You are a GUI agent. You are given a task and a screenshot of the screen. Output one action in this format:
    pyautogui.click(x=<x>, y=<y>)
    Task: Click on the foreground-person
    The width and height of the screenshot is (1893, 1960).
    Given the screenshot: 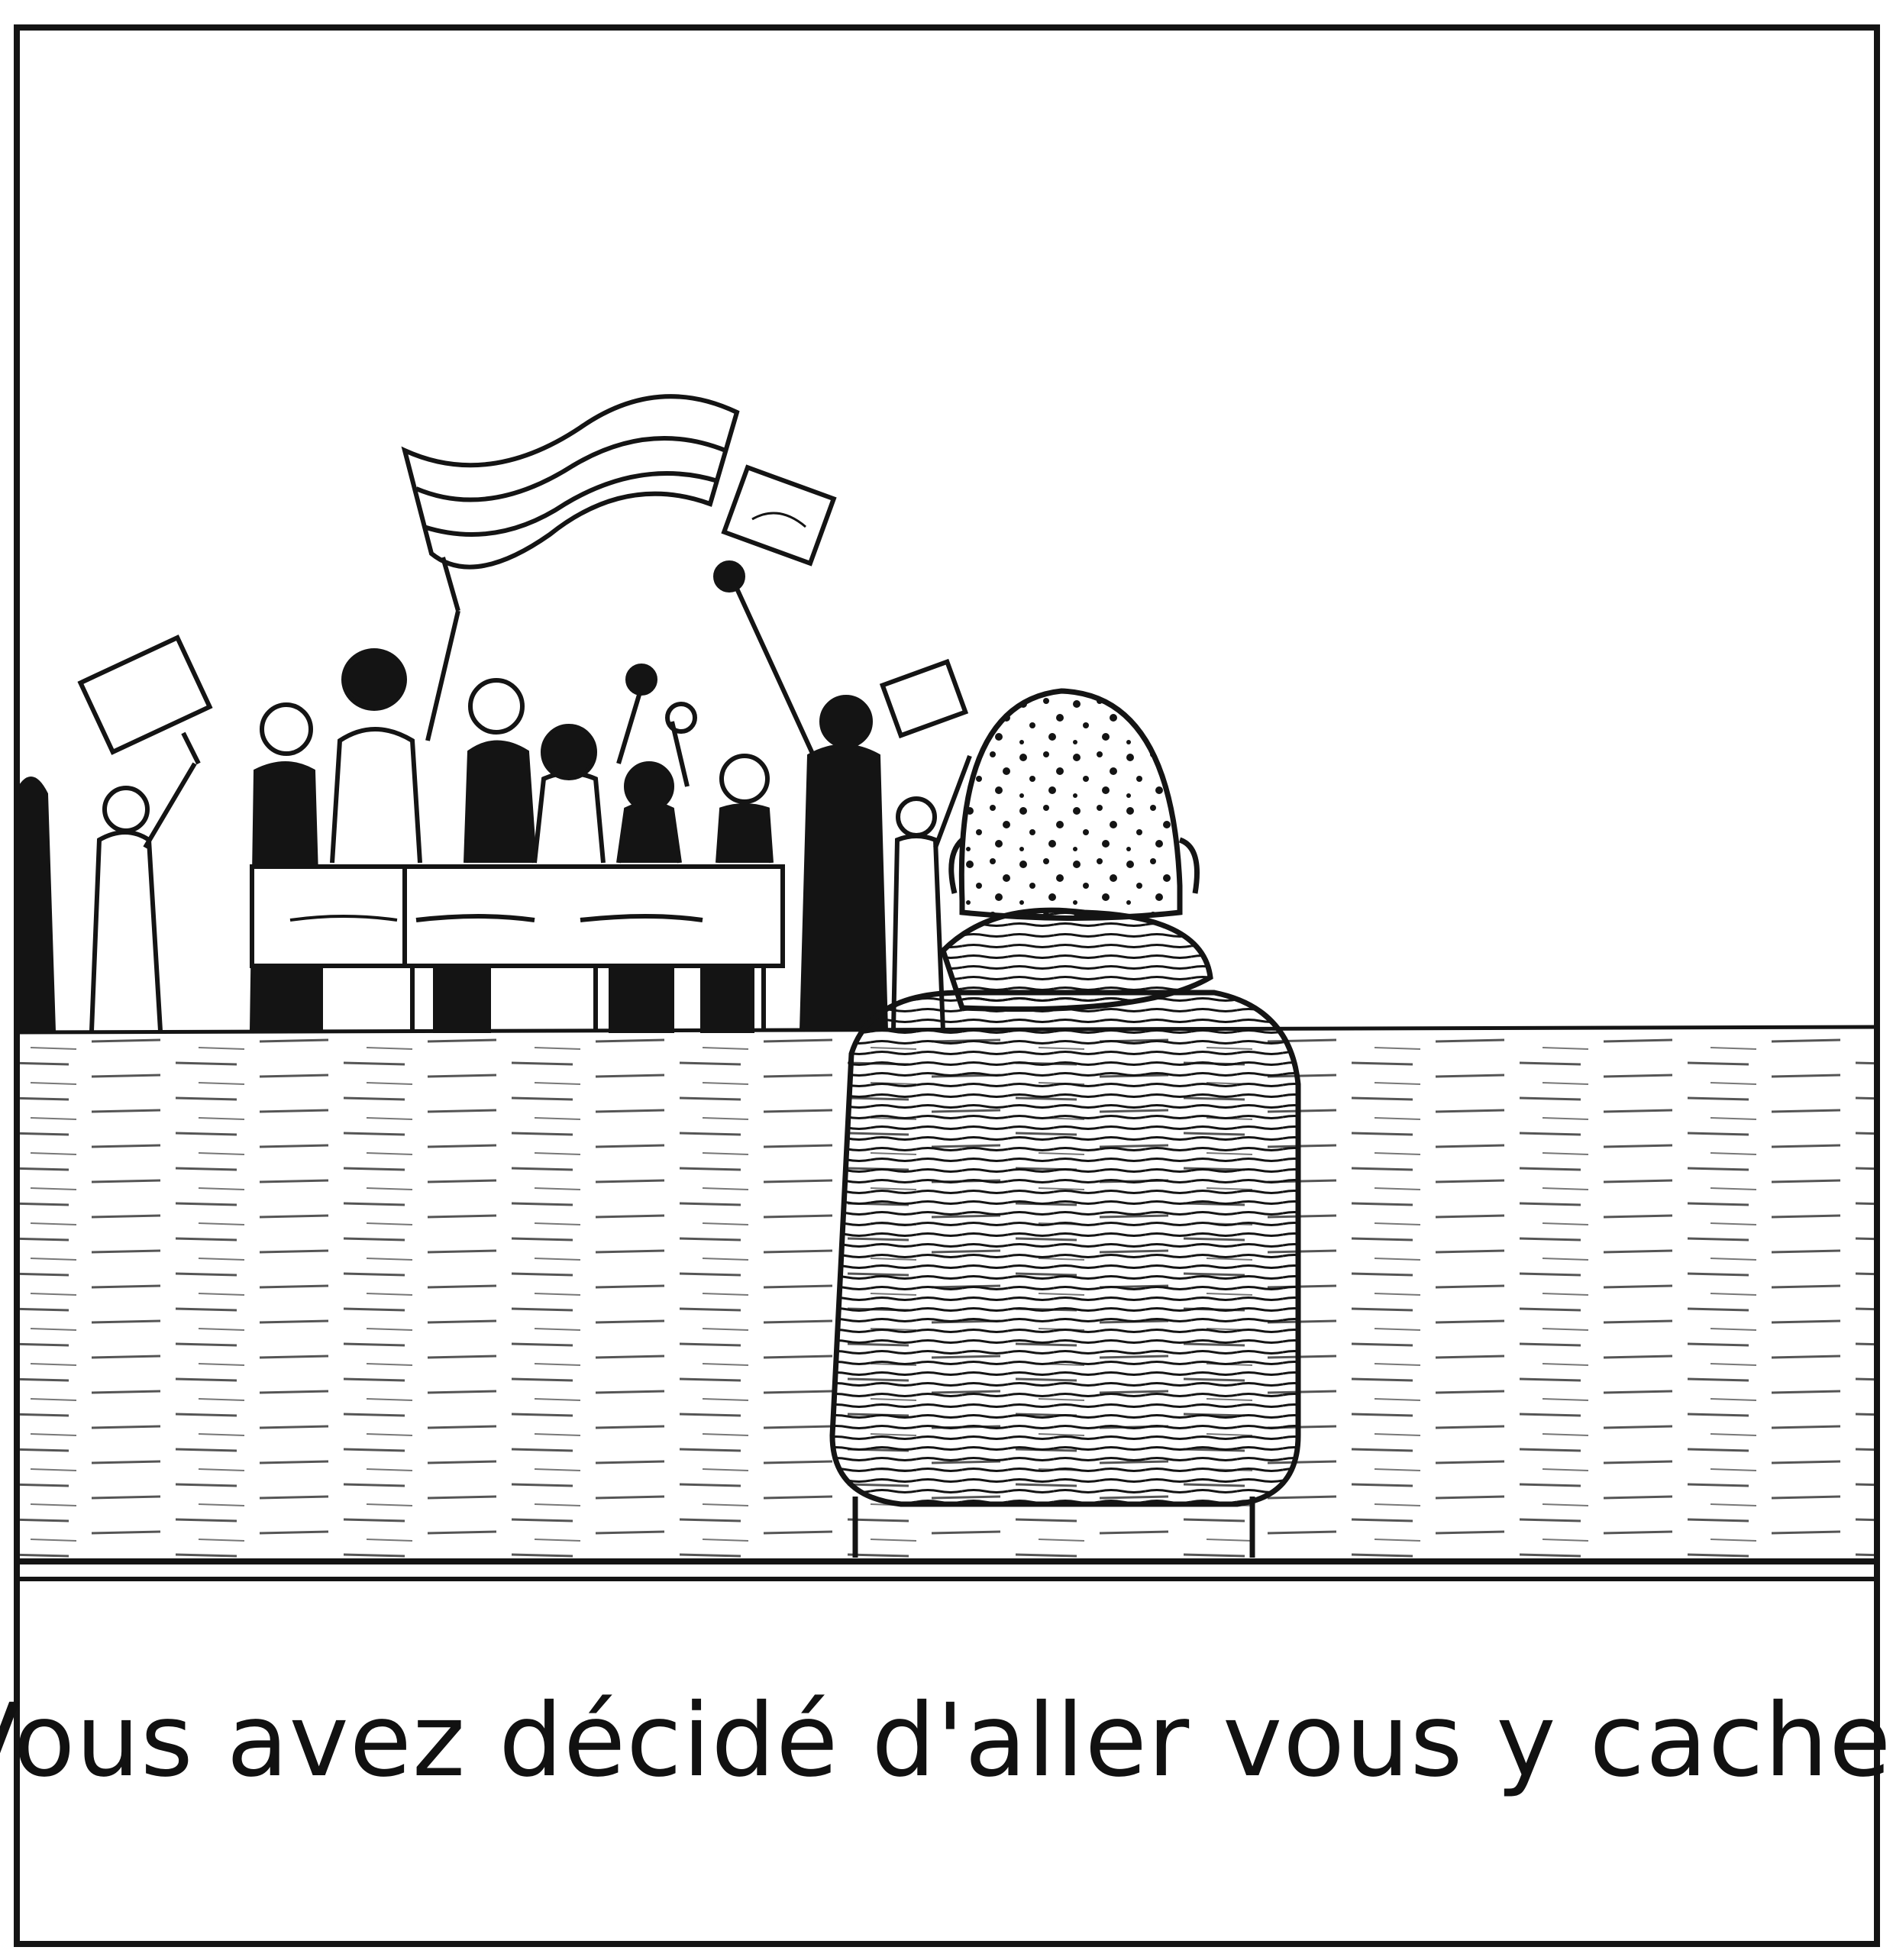 What is the action you would take?
    pyautogui.click(x=1065, y=1123)
    